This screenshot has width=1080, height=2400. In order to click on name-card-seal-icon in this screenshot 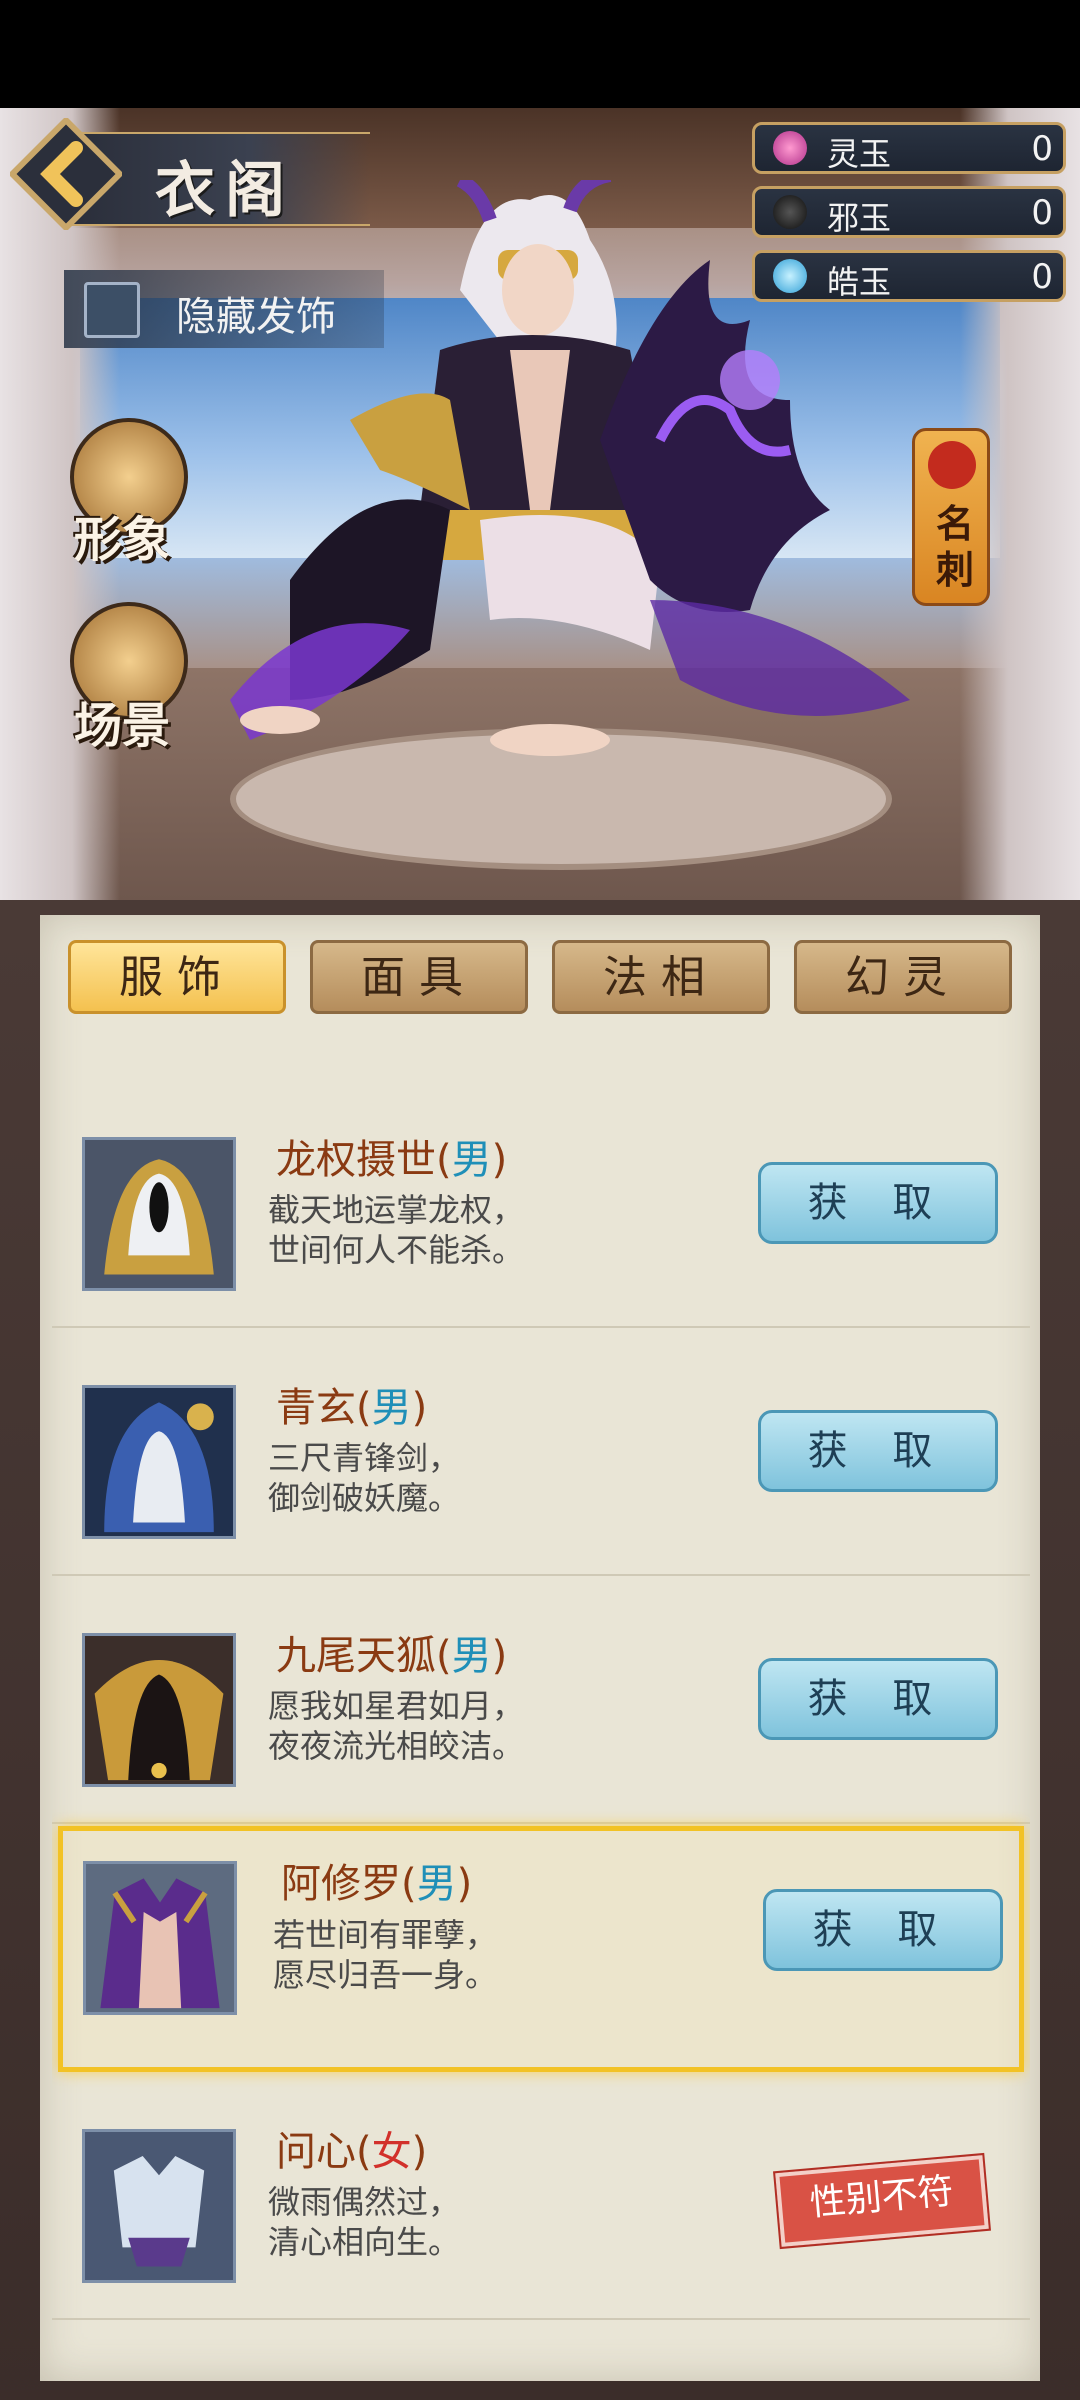, I will do `click(952, 465)`.